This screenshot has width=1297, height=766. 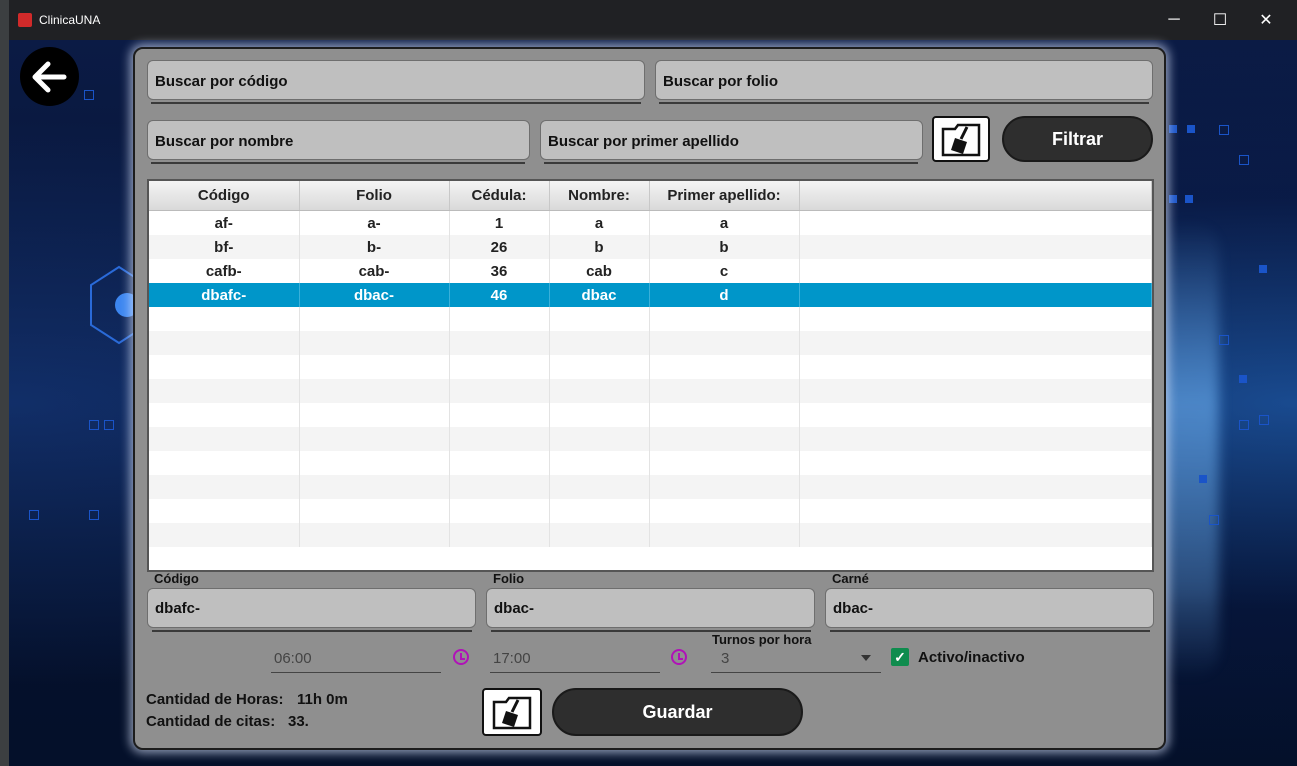 I want to click on table-row: af- a- 1 a a, so click(x=650, y=222).